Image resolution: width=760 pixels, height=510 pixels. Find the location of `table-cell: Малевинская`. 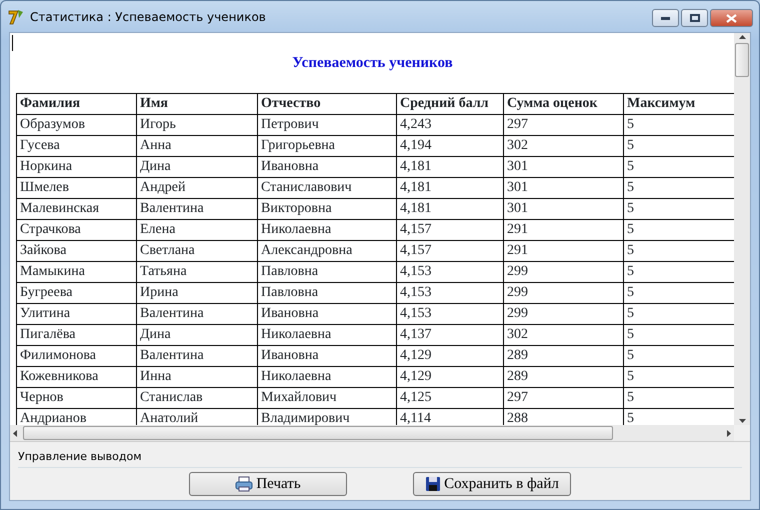

table-cell: Малевинская is located at coordinates (76, 208).